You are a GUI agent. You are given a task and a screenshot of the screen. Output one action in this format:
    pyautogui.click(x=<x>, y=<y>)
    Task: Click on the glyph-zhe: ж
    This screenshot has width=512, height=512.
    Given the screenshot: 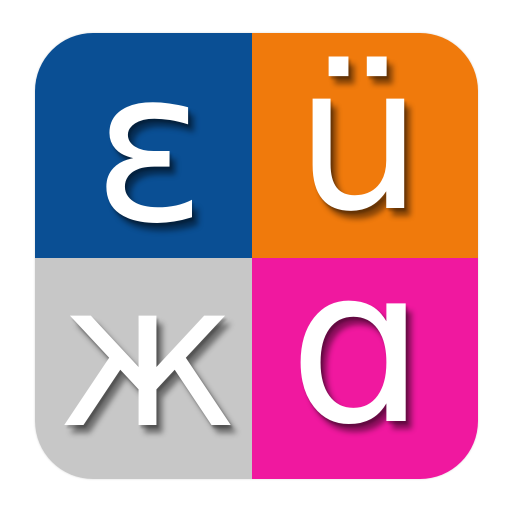 What is the action you would take?
    pyautogui.click(x=147, y=365)
    